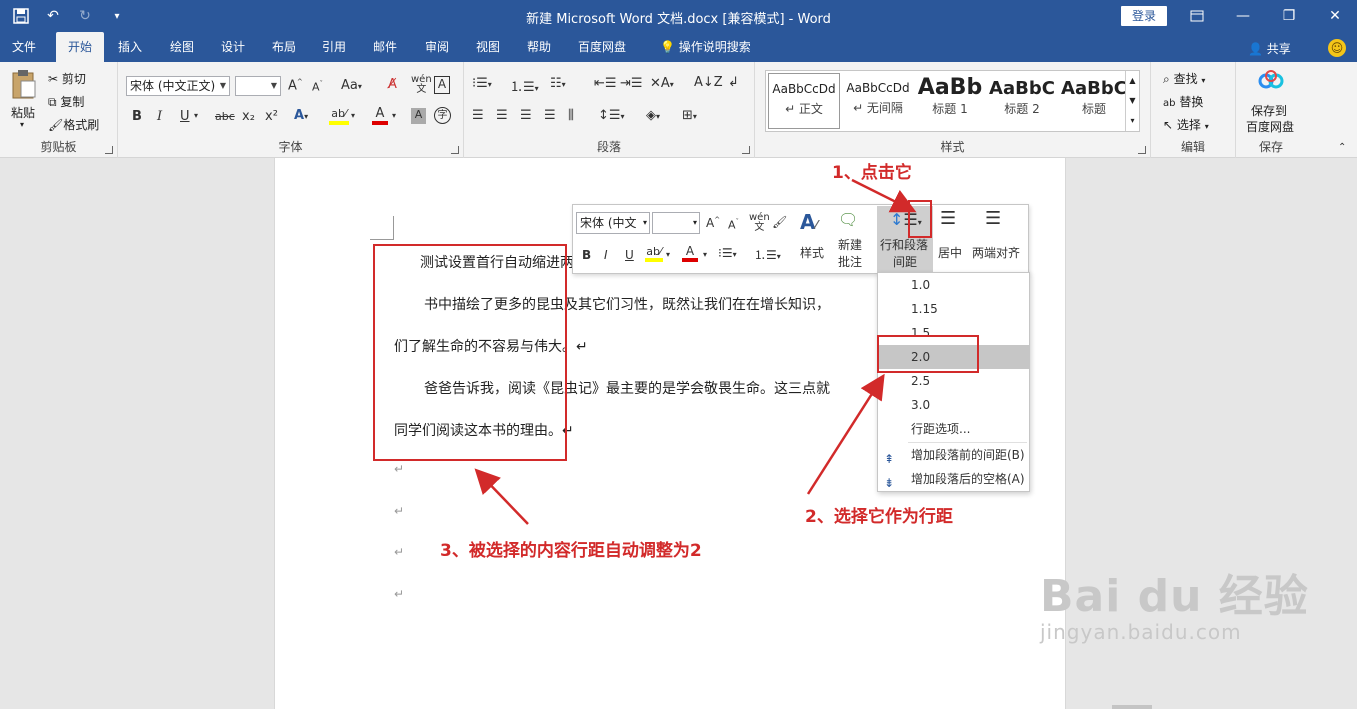 The height and width of the screenshot is (709, 1357). Describe the element at coordinates (225, 116) in the screenshot. I see `strikethrough-button: abc` at that location.